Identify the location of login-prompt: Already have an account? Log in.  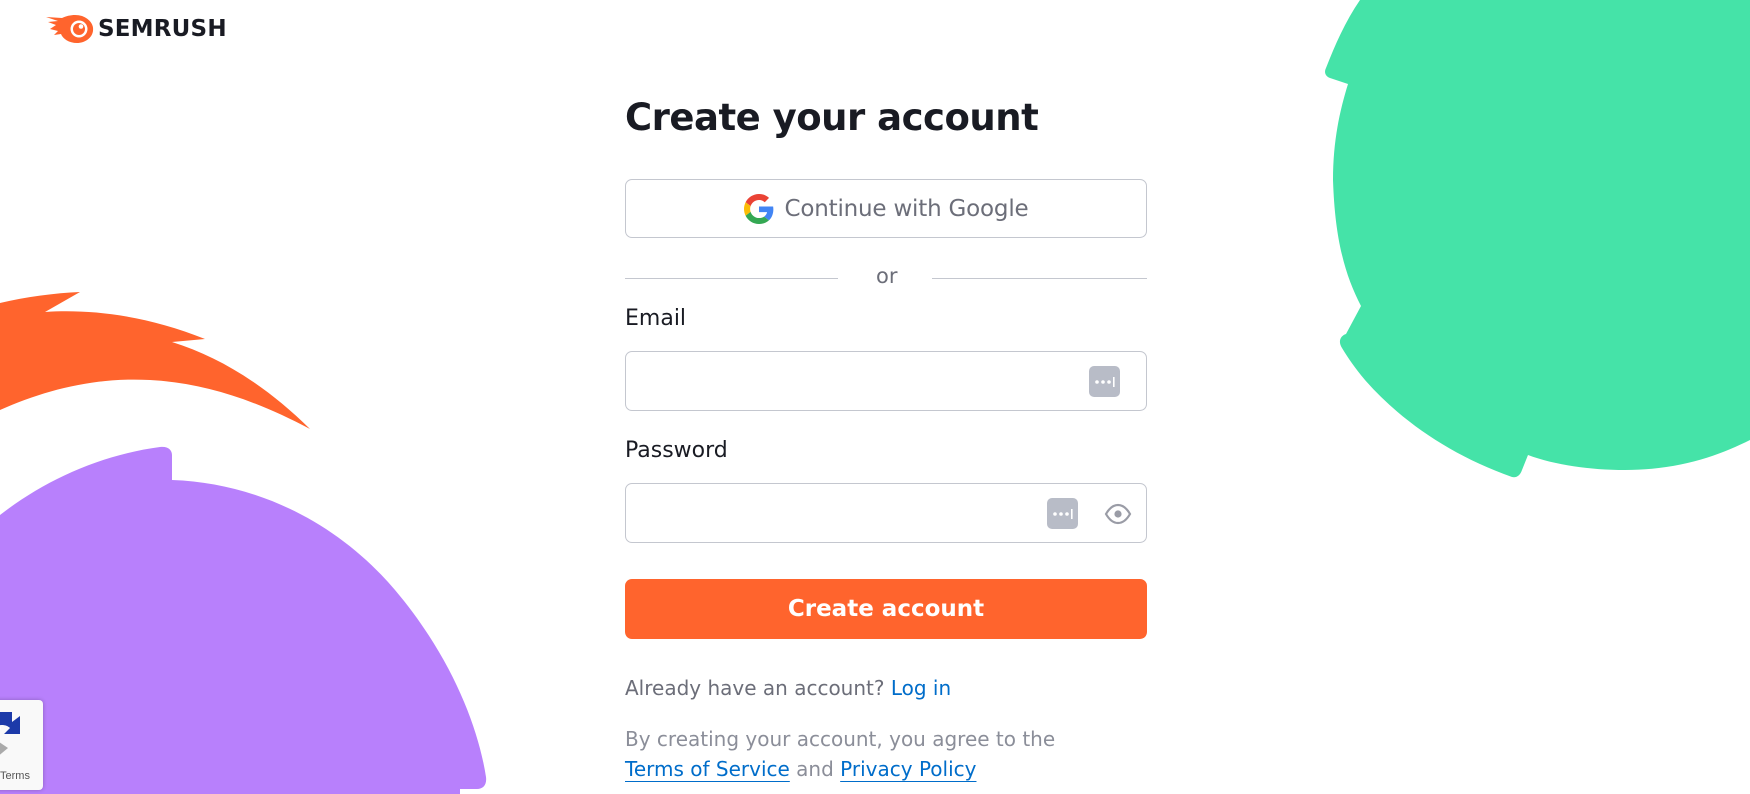
(788, 688).